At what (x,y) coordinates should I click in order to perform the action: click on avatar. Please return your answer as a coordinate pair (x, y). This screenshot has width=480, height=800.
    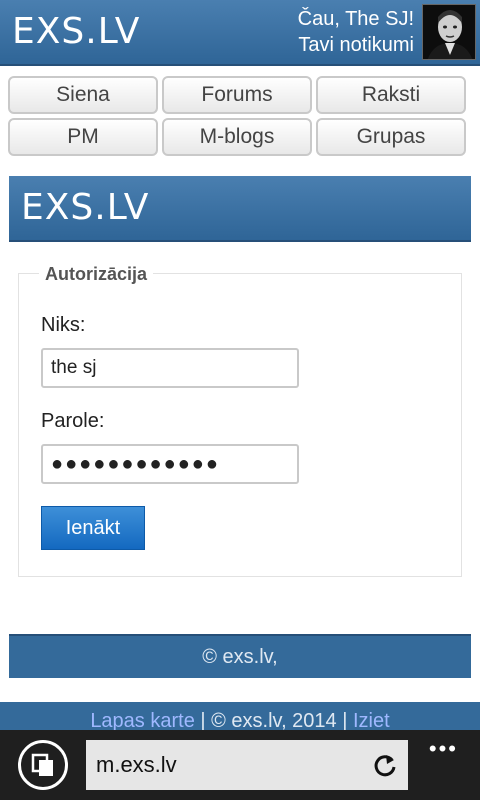
    Looking at the image, I should click on (449, 32).